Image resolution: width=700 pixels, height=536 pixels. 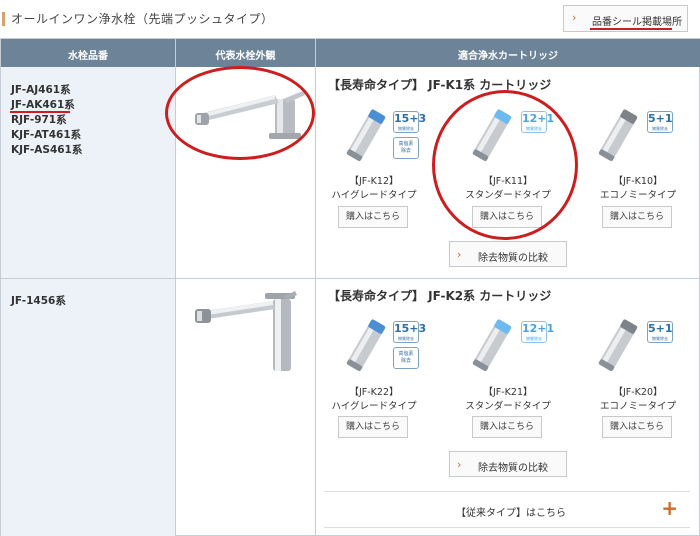 I want to click on model-number: RJF-971系, so click(x=39, y=120).